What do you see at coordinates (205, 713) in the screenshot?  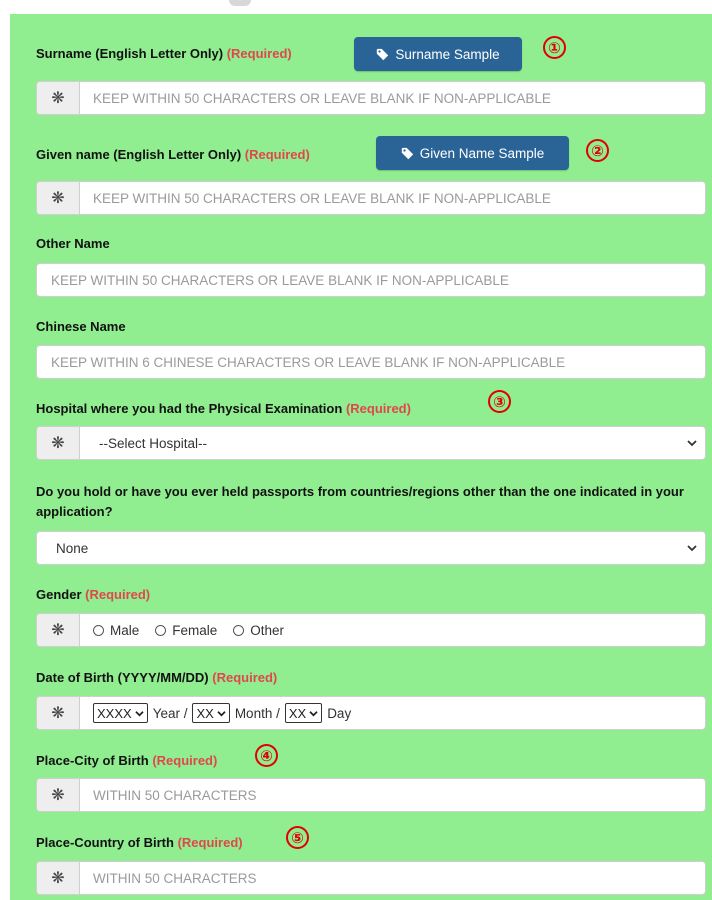 I see `dob-month-value: XX` at bounding box center [205, 713].